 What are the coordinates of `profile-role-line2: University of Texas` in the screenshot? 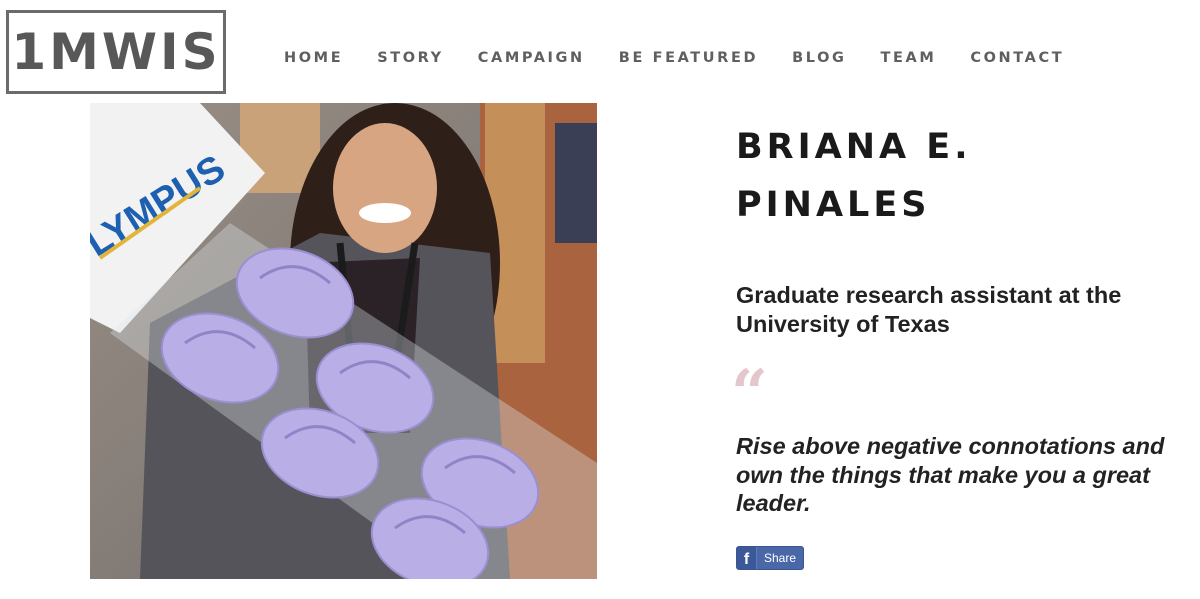 It's located at (843, 324).